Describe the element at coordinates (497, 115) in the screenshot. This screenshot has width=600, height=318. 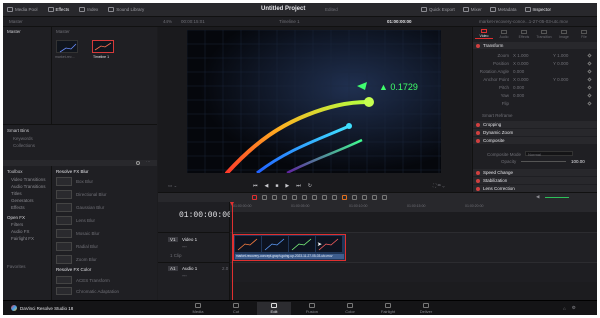
I see `smart-reframe-title: Smart Reframe` at that location.